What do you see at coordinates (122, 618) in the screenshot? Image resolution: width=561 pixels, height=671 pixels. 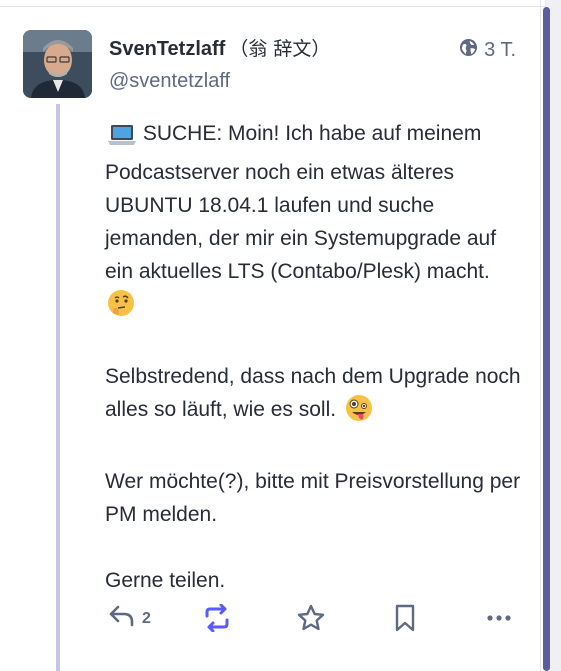 I see `reply-icon` at bounding box center [122, 618].